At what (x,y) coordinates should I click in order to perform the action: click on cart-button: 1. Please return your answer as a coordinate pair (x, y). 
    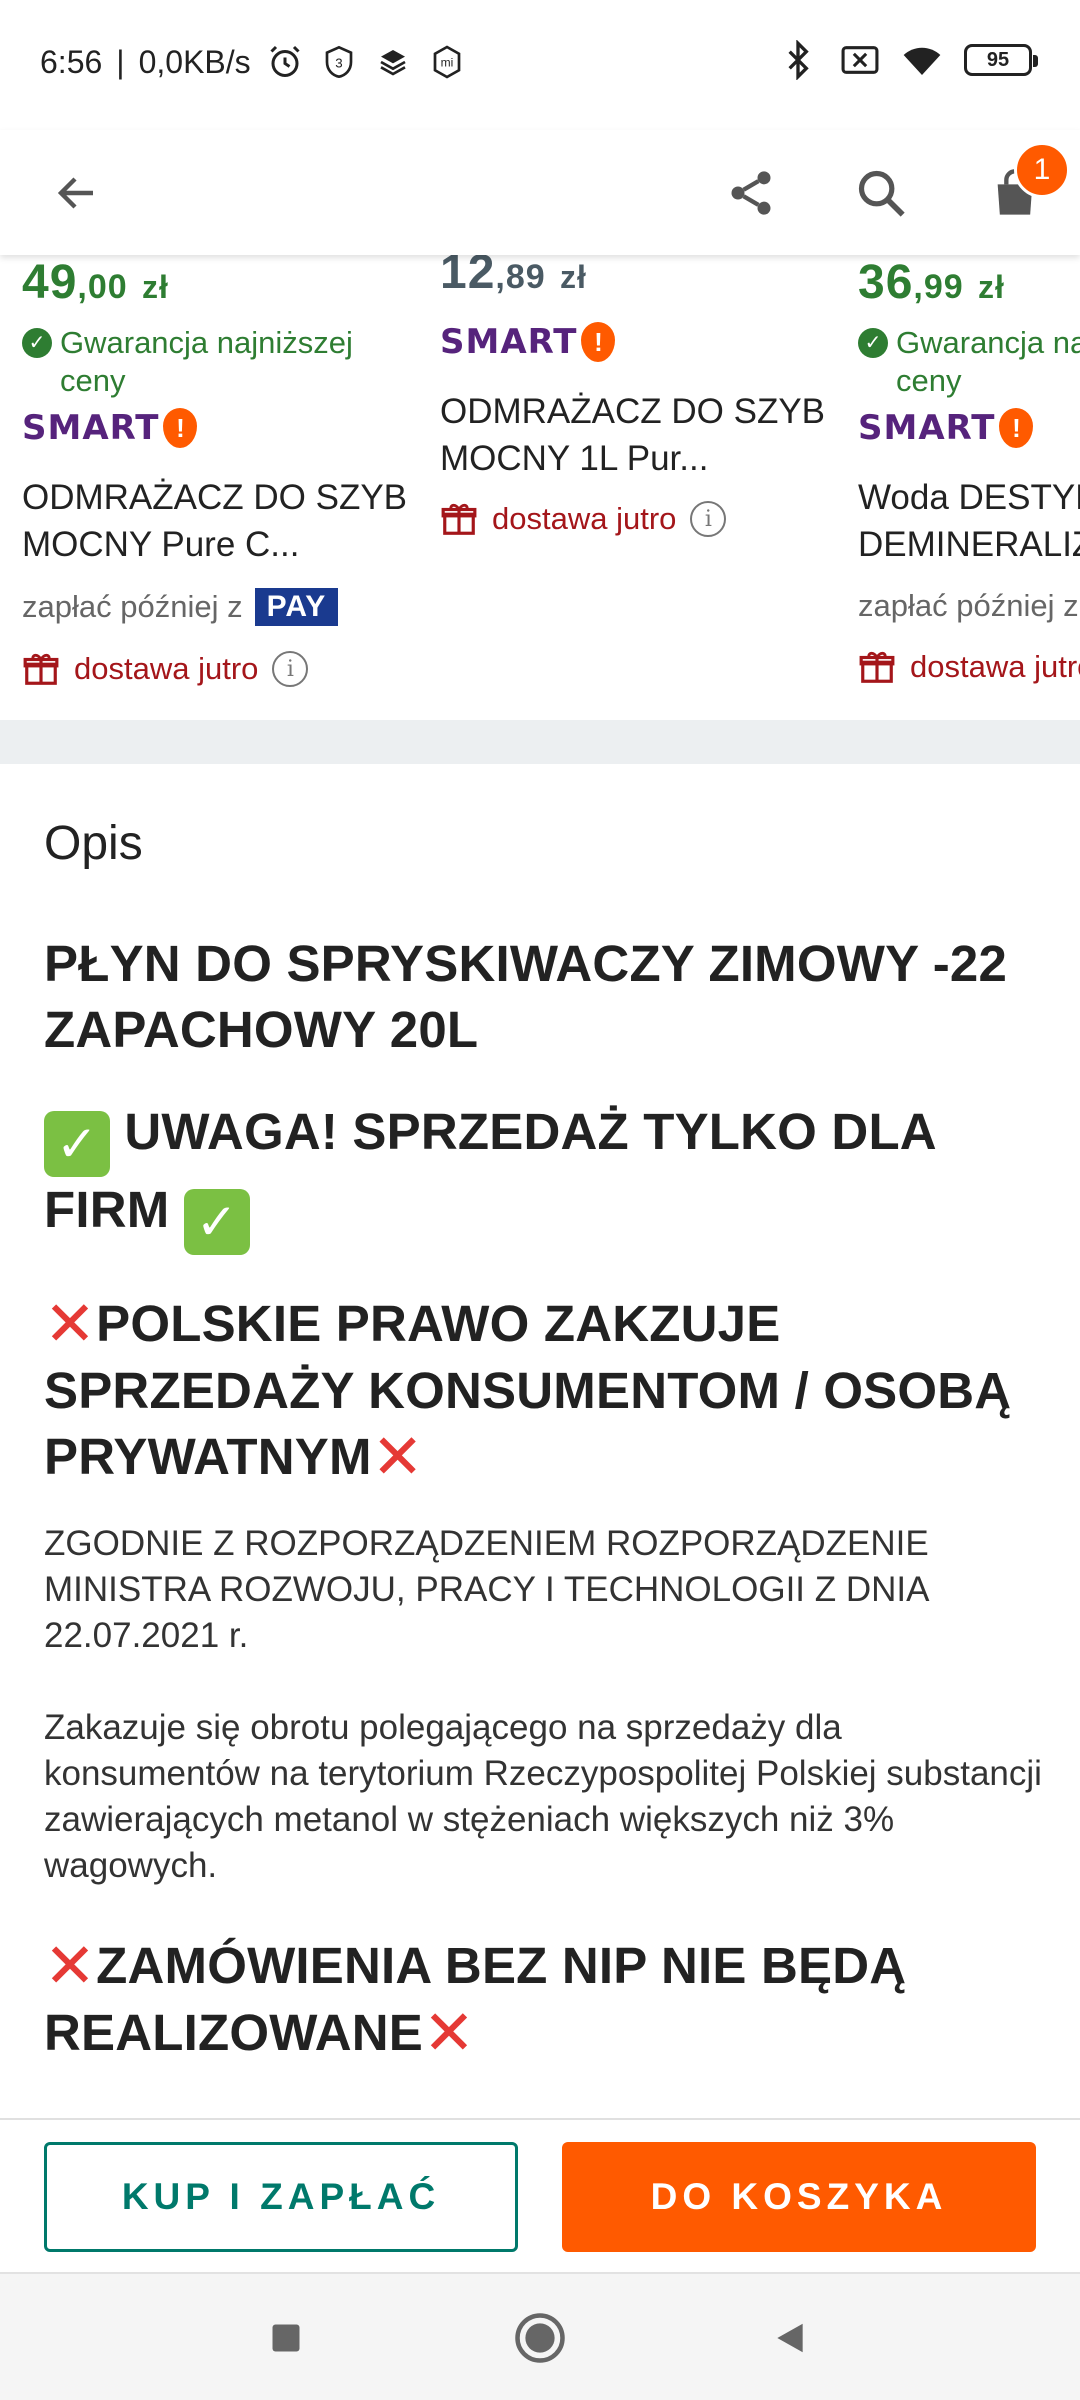
    Looking at the image, I should click on (1026, 184).